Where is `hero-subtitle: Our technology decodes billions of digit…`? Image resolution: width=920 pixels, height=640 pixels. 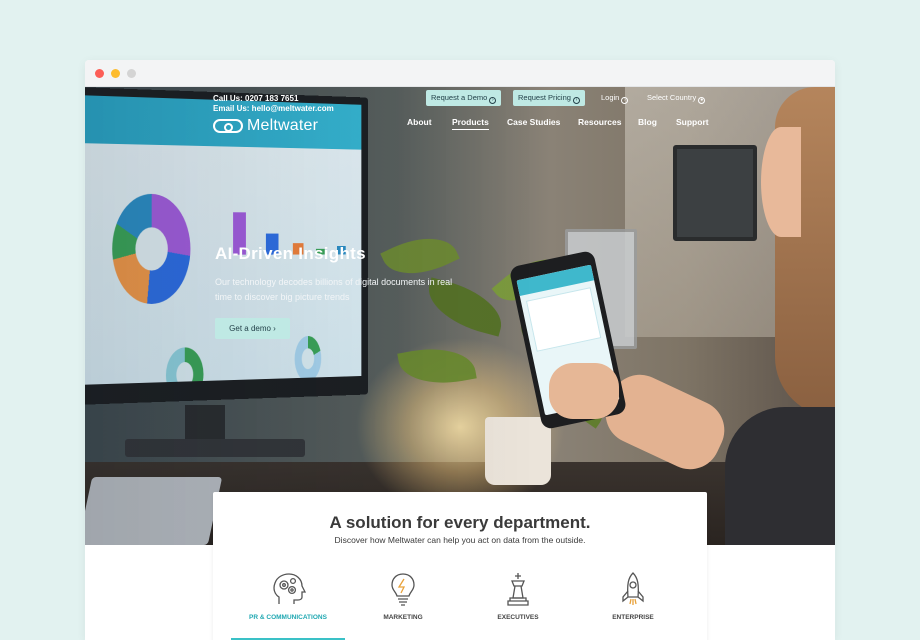
hero-subtitle: Our technology decodes billions of digit… is located at coordinates (340, 290).